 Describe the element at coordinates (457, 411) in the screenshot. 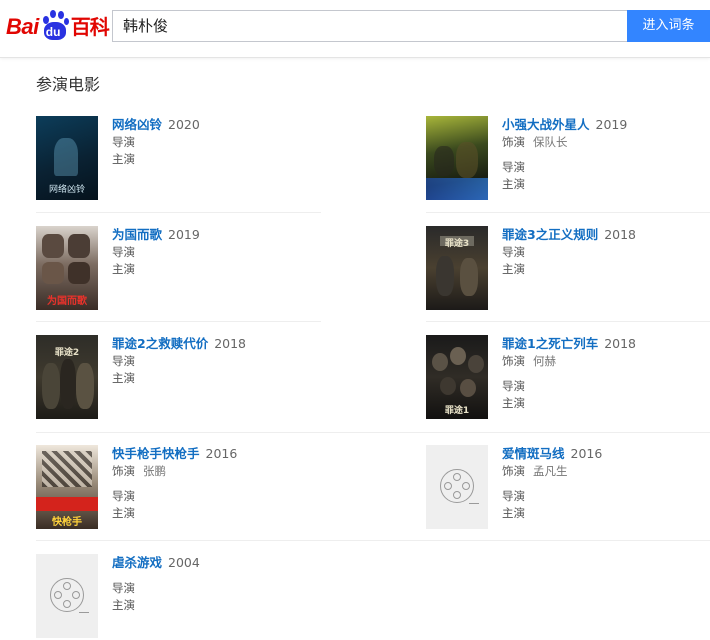

I see `poster-title: 罪途1` at that location.